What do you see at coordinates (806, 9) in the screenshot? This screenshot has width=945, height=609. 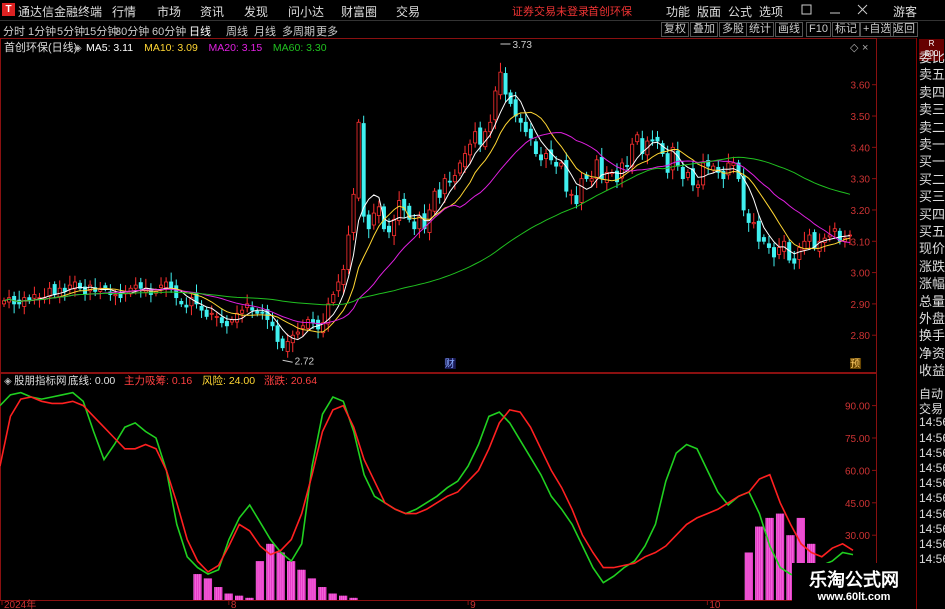 I see `restore-icon` at bounding box center [806, 9].